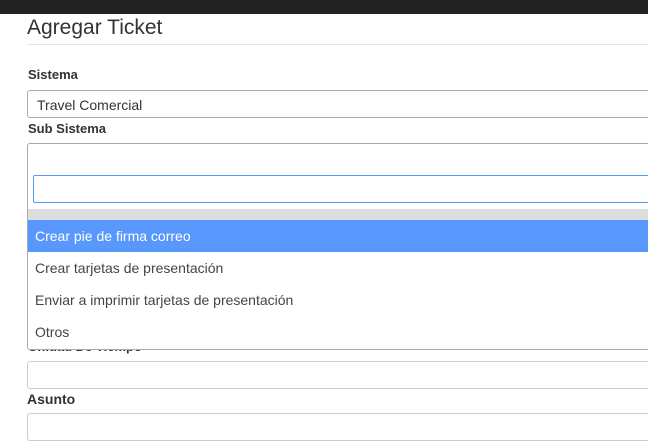 This screenshot has width=648, height=441. I want to click on dropdown-search-input, so click(340, 189).